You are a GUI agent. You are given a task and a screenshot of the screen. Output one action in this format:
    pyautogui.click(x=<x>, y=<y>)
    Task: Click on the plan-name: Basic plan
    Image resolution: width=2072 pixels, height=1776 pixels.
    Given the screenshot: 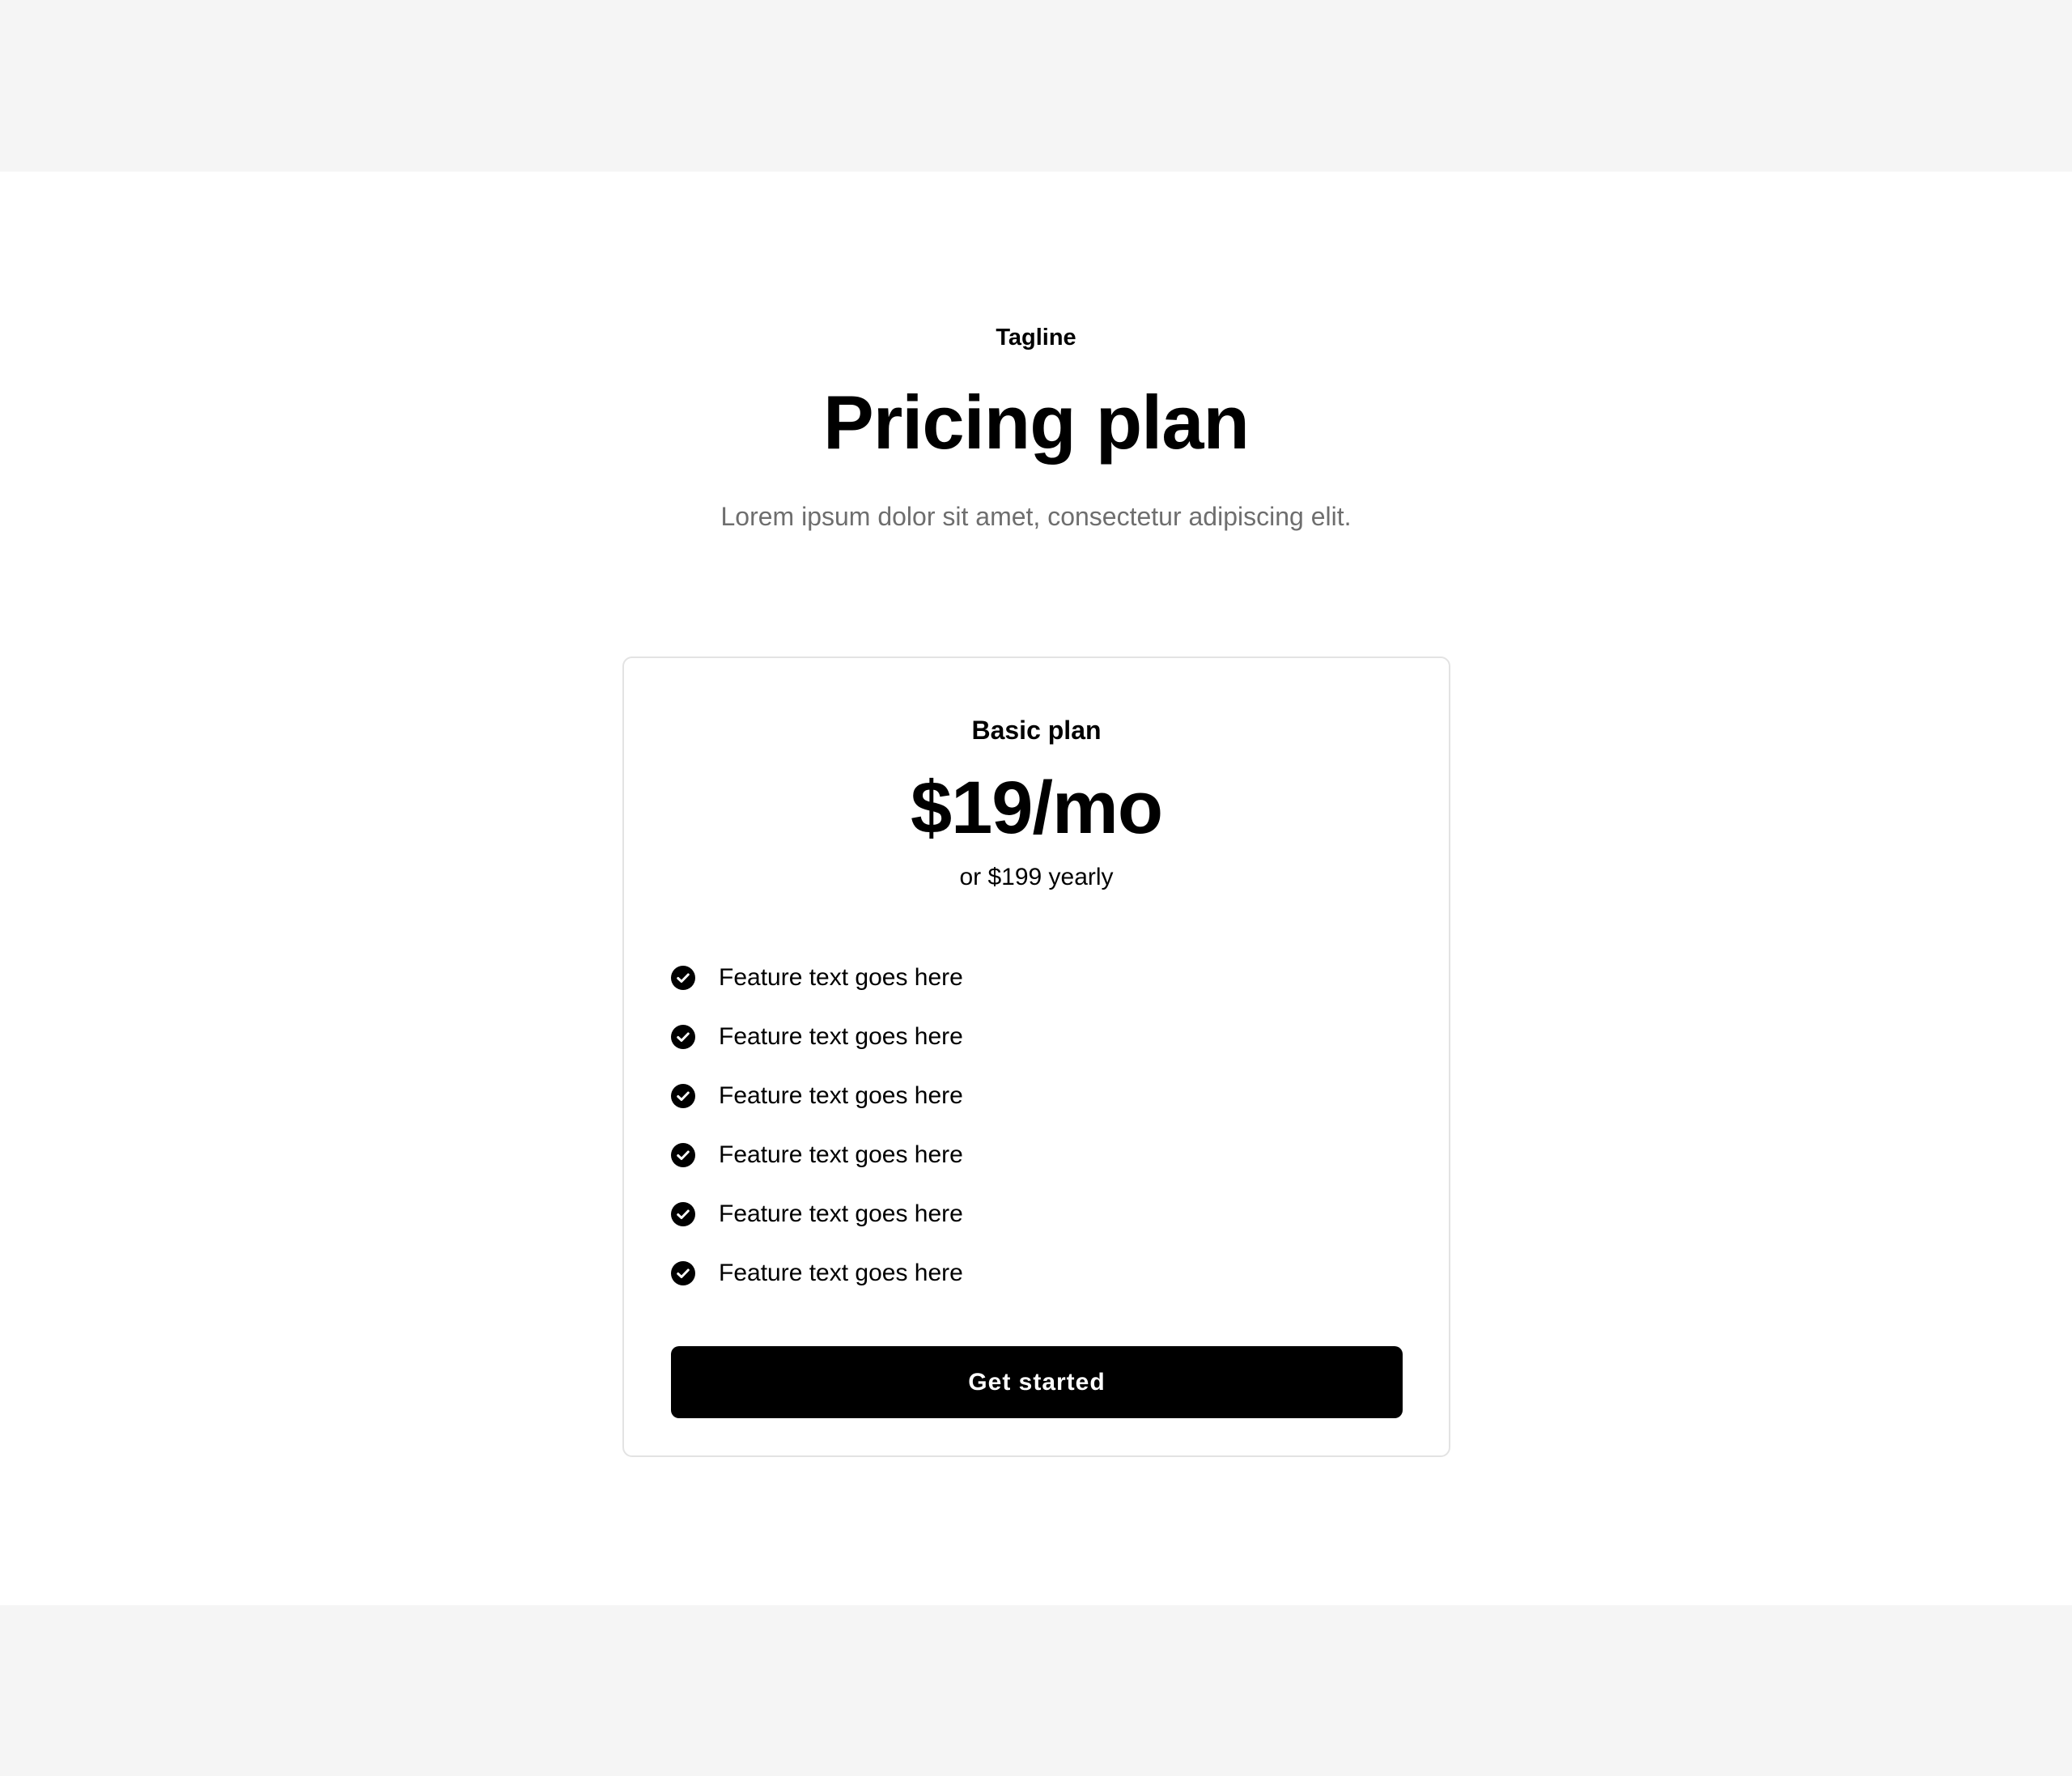 What is the action you would take?
    pyautogui.click(x=1036, y=731)
    